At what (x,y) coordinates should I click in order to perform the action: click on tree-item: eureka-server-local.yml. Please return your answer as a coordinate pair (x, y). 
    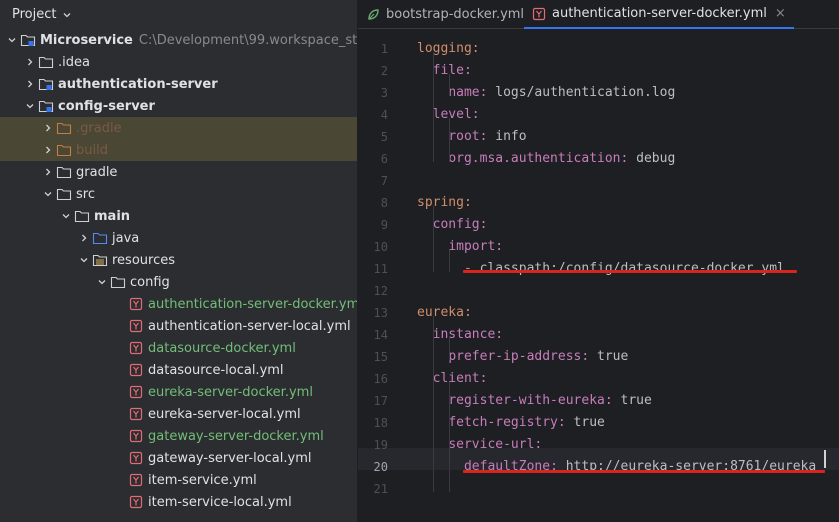
    Looking at the image, I should click on (178, 414).